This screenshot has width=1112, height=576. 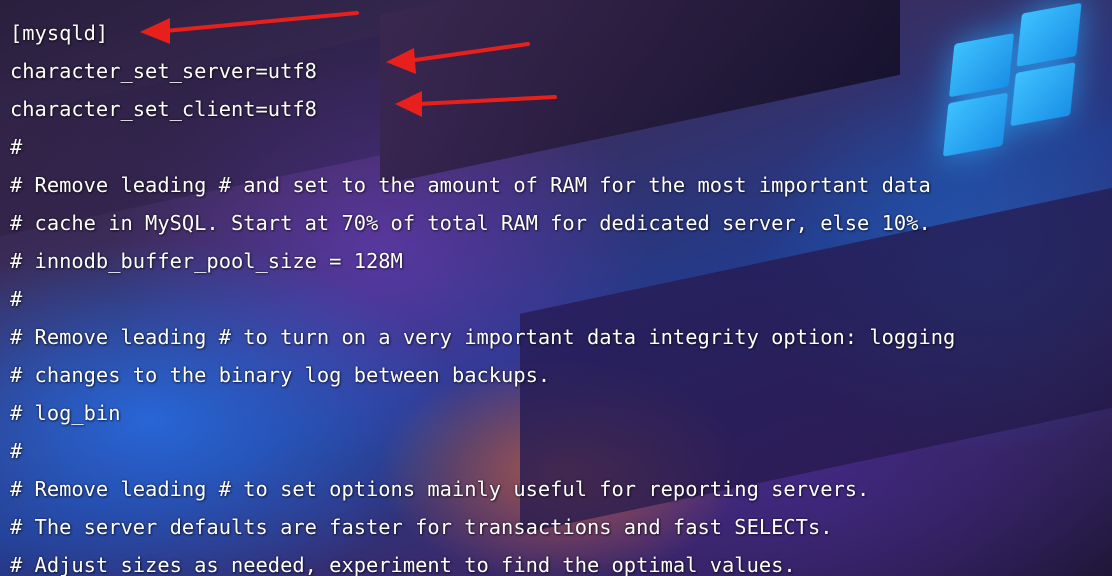 I want to click on config-comment-line: # log_bin, so click(x=65, y=413).